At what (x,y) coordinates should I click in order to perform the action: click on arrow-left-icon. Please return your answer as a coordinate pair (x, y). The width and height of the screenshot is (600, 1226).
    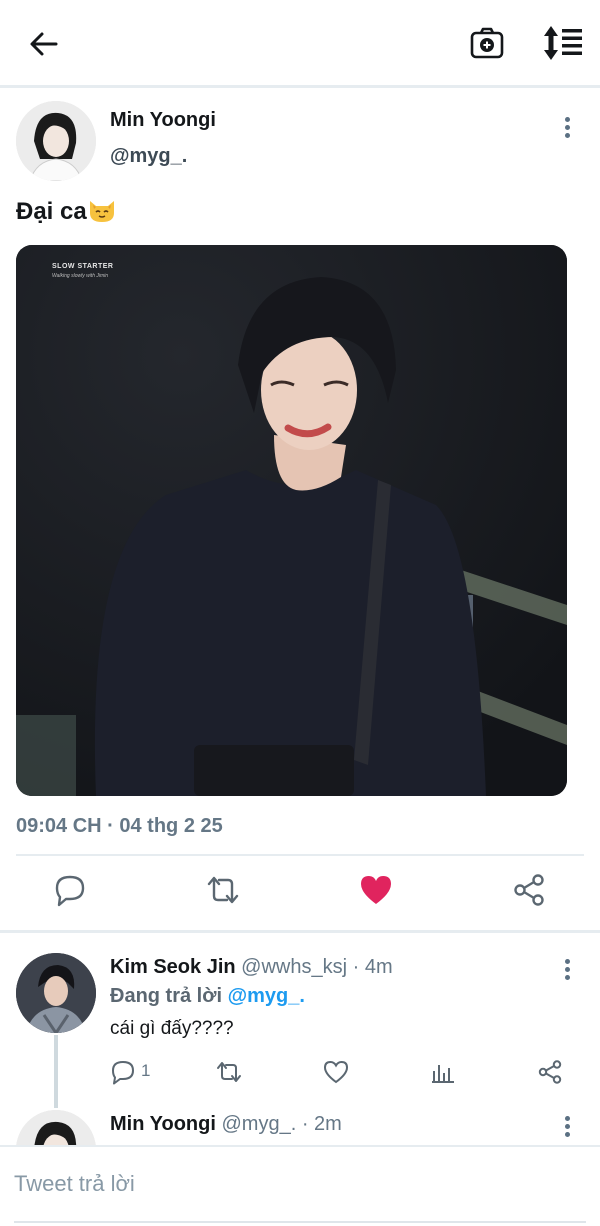
    Looking at the image, I should click on (44, 44).